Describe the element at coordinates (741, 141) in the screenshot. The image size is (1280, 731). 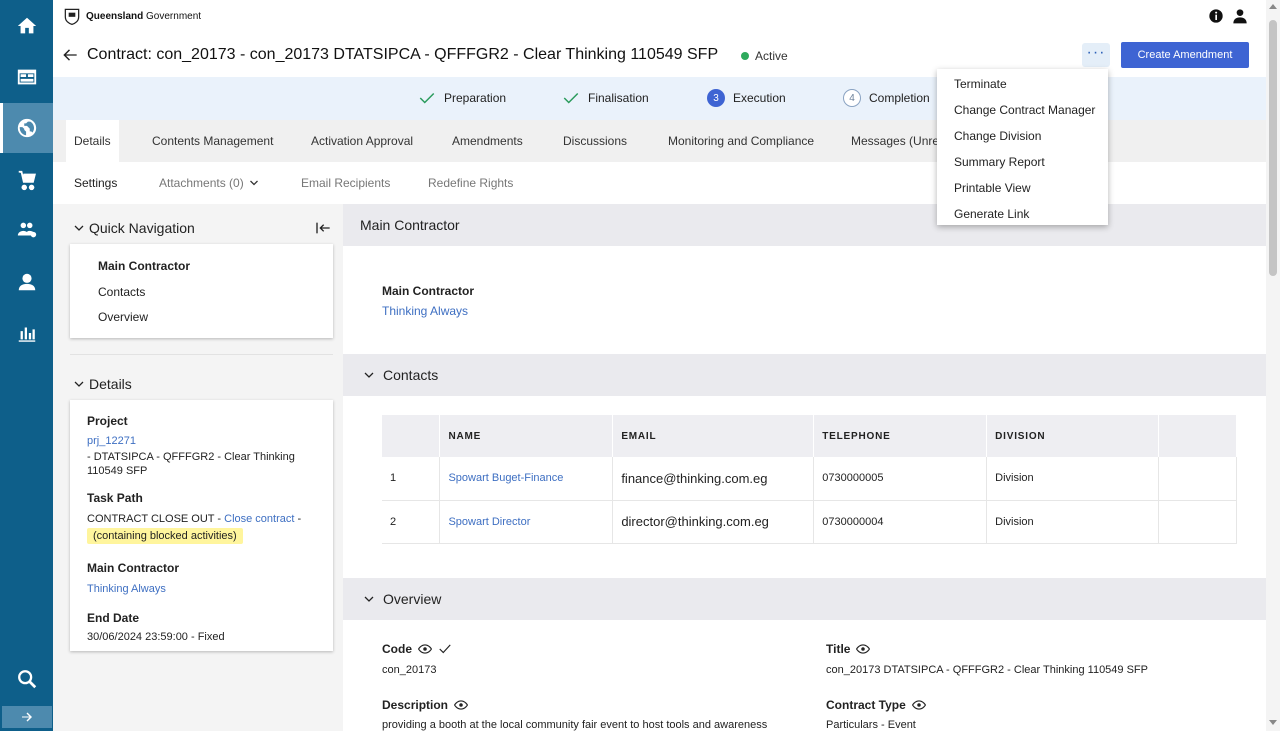
I see `tab-monitoring-compliance: Monitoring and Compliance` at that location.